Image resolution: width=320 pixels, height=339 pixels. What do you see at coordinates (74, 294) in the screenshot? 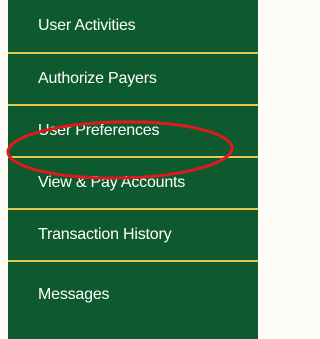
I see `sidebar-item-label: Messages` at bounding box center [74, 294].